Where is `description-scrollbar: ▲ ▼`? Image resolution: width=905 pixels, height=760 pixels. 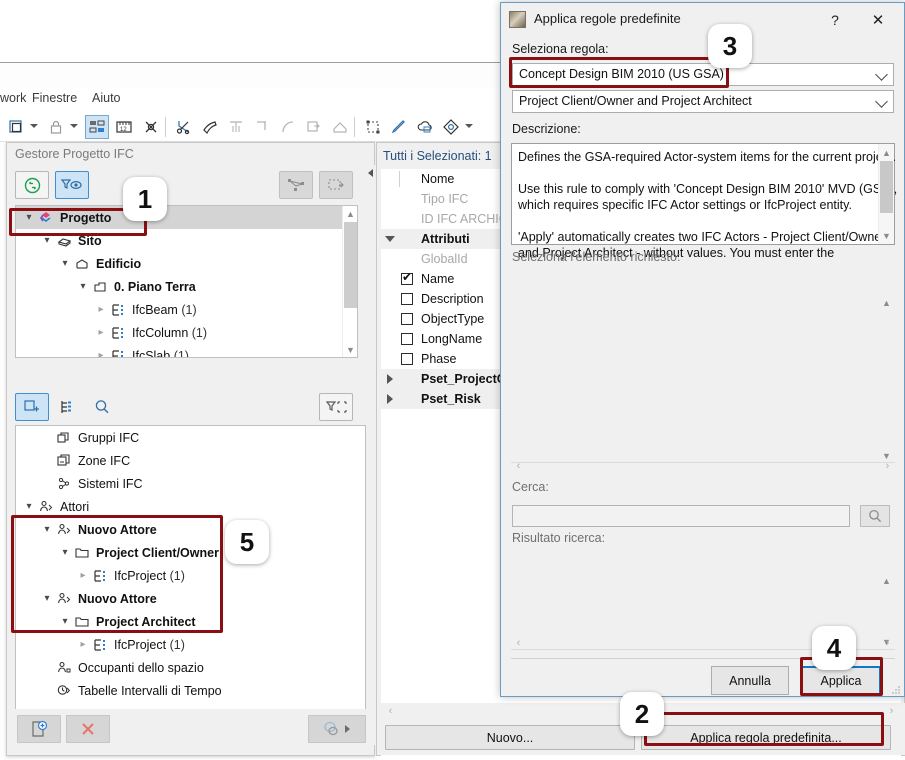 description-scrollbar: ▲ ▼ is located at coordinates (886, 194).